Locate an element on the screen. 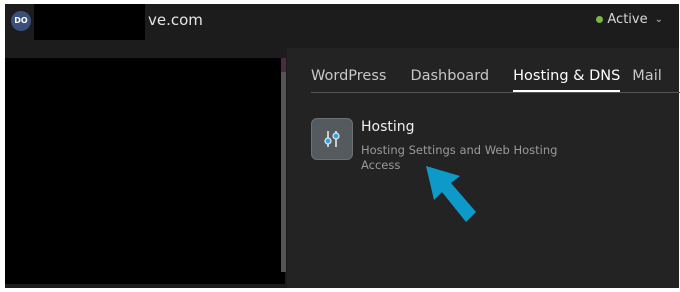  tab-bar: WordPress Dashboard Hosting & DNS Mail is located at coordinates (495, 79).